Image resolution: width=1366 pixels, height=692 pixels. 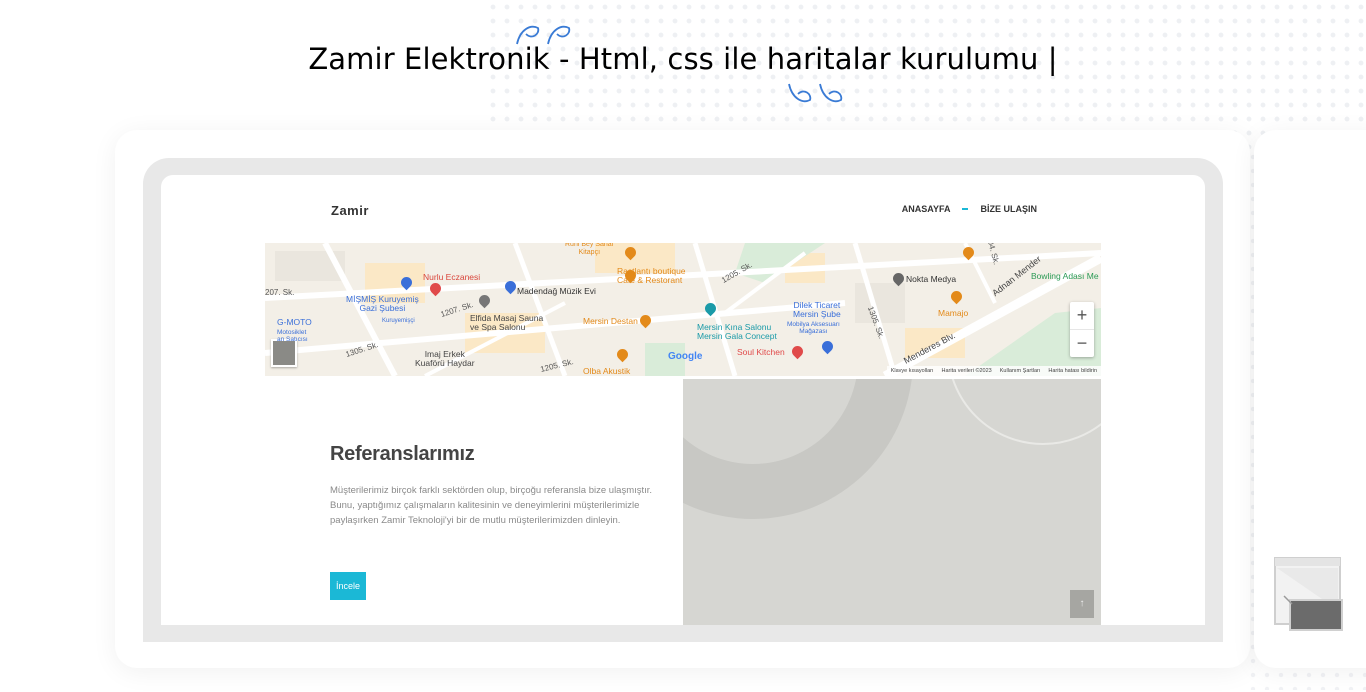 What do you see at coordinates (969, 209) in the screenshot?
I see `site-menu: ANASAYFA BİZE ULAŞIN` at bounding box center [969, 209].